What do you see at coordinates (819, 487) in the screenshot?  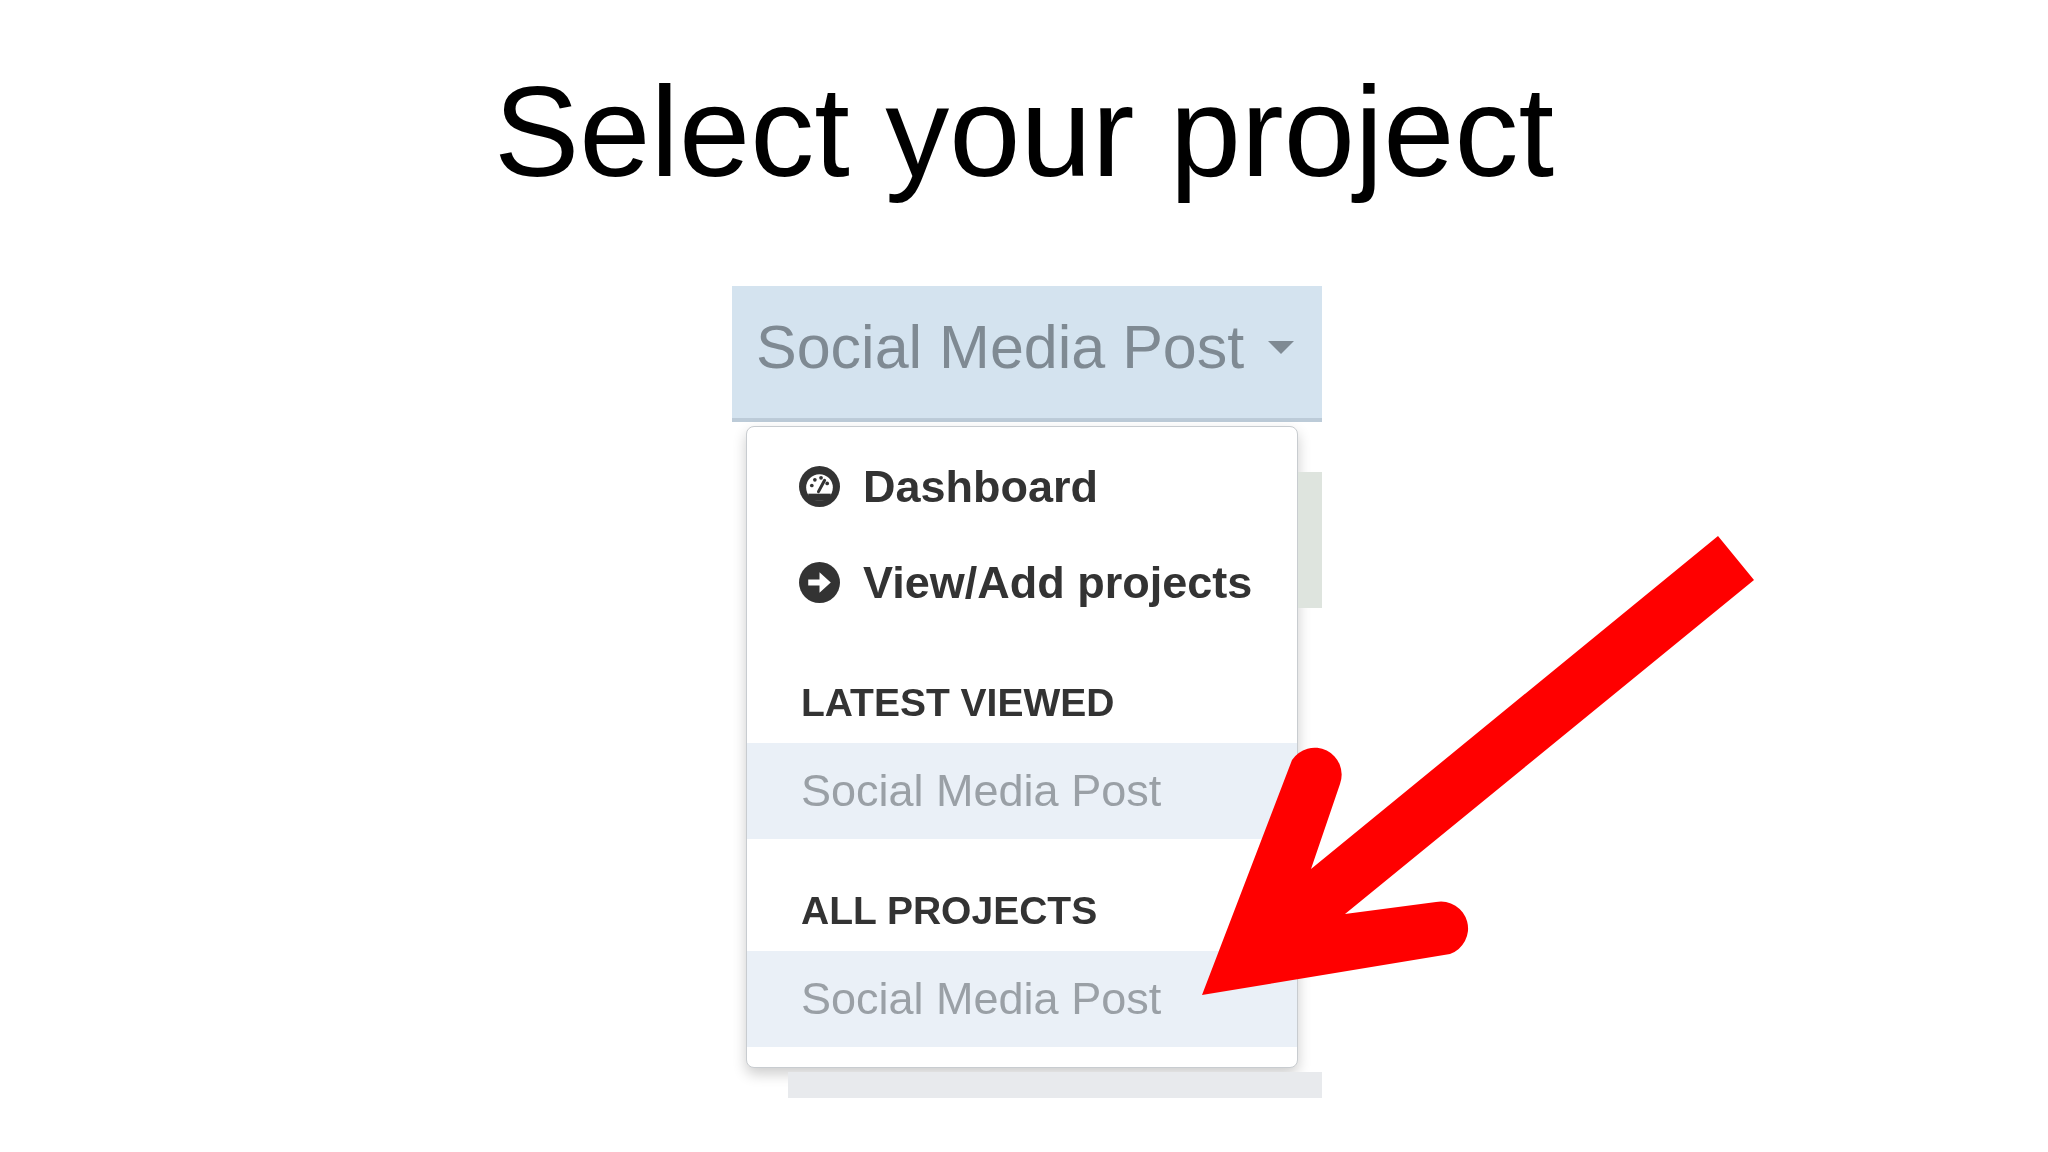 I see `gauge-icon` at bounding box center [819, 487].